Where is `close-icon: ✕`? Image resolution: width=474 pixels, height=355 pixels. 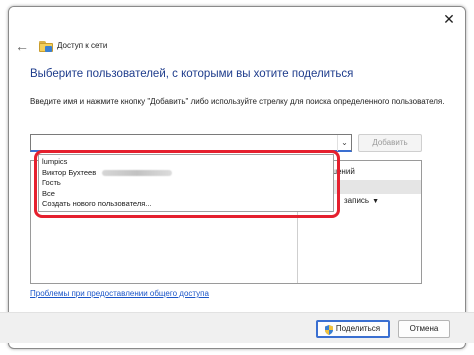
close-icon: ✕ is located at coordinates (449, 19).